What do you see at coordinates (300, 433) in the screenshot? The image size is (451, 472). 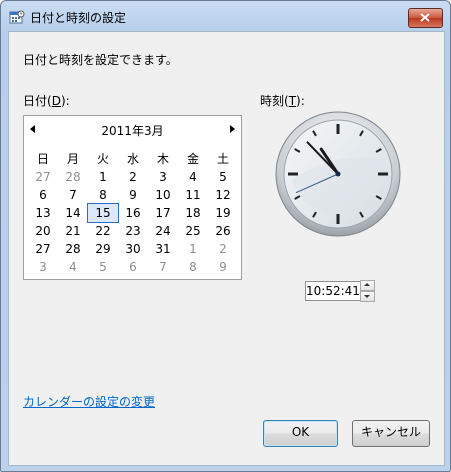 I see `ok-button: OK` at bounding box center [300, 433].